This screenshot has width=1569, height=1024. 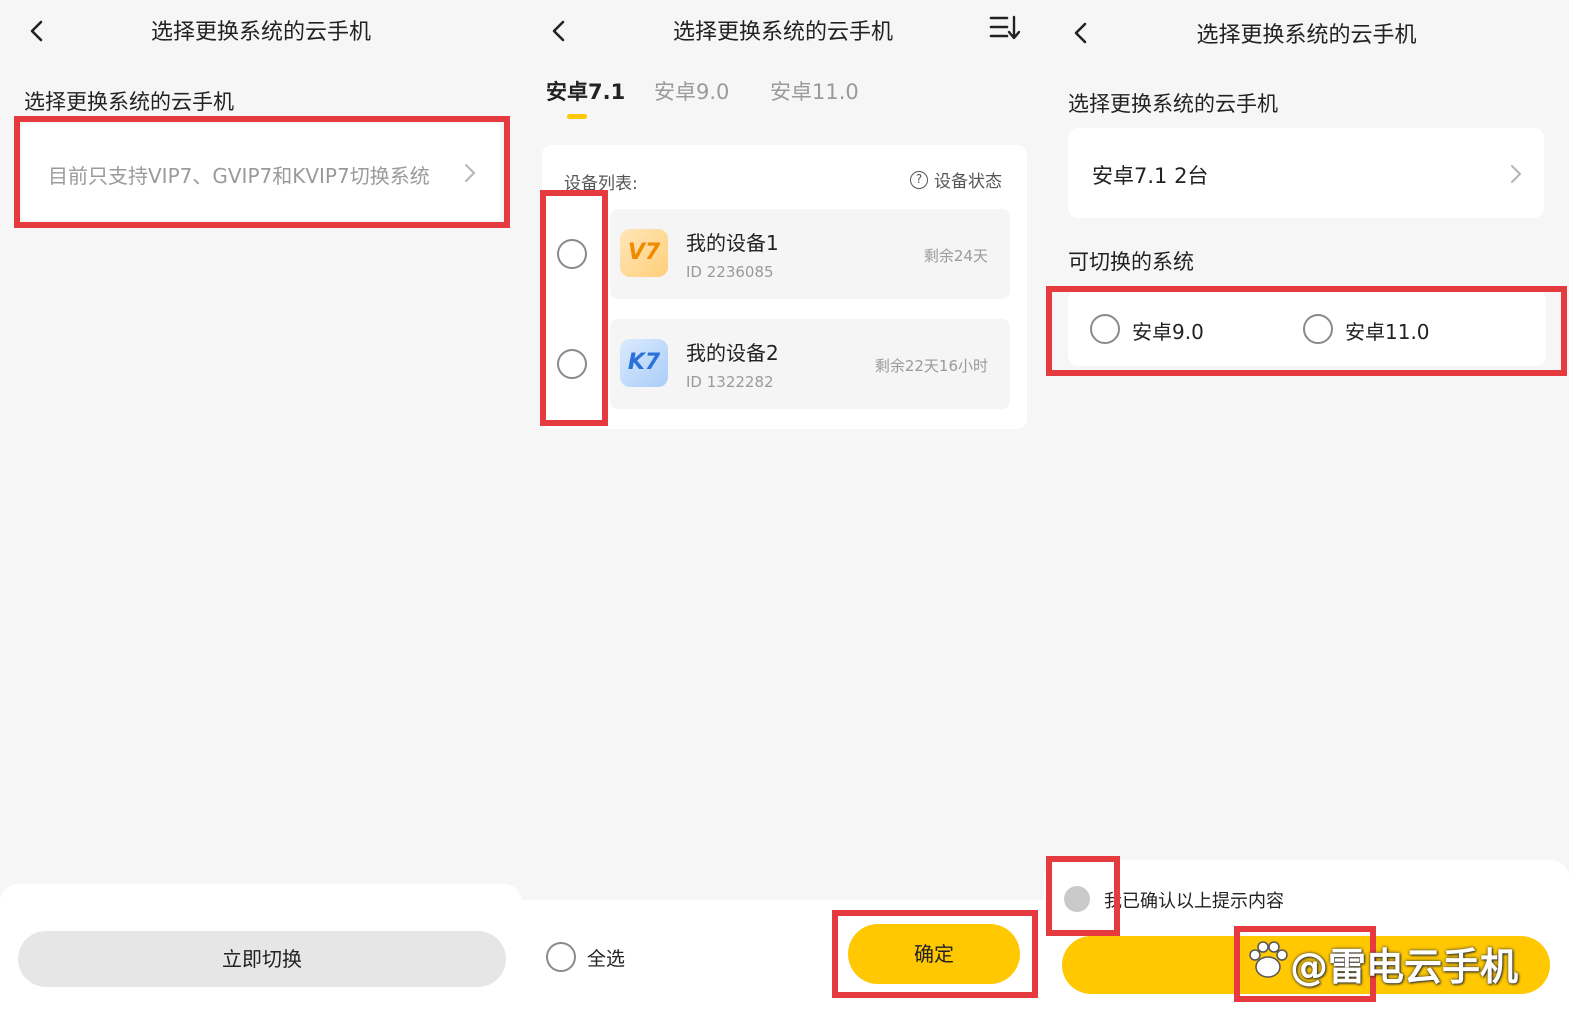 I want to click on device-name: 我的设备2, so click(x=732, y=353).